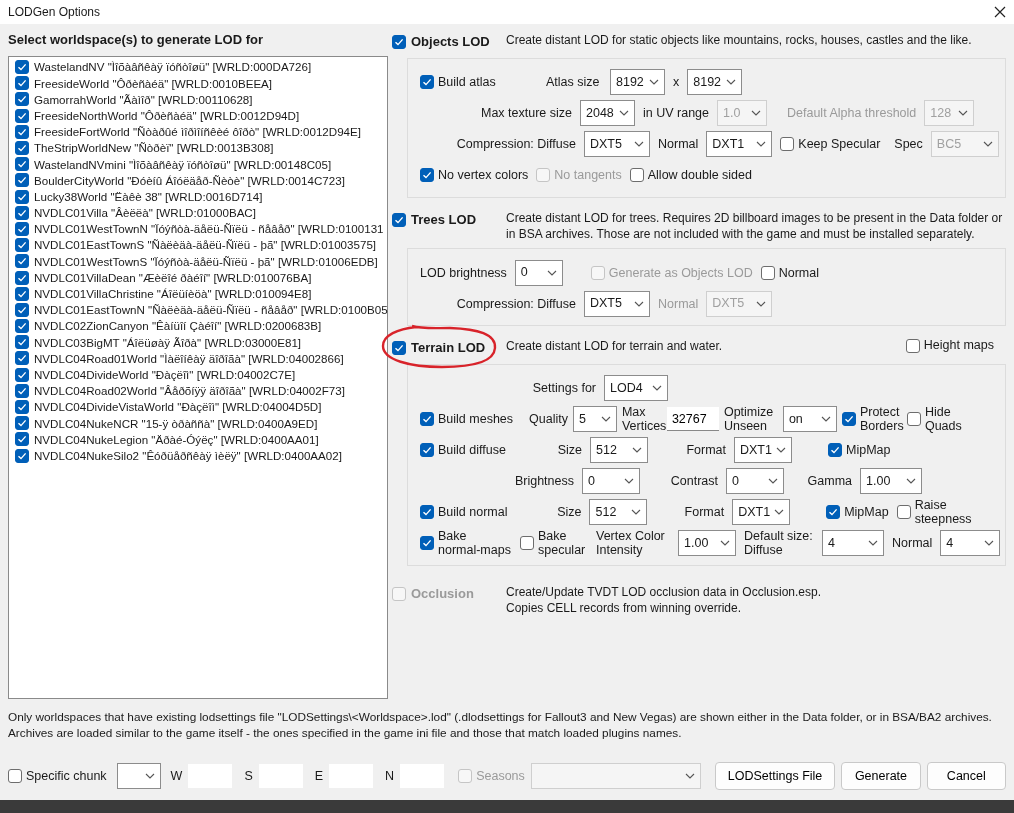  What do you see at coordinates (189, 391) in the screenshot?
I see `list-item-label: NVDLC04Road02World "Âåðõíÿÿ äîðîãà" [WRLD:04002F73]` at bounding box center [189, 391].